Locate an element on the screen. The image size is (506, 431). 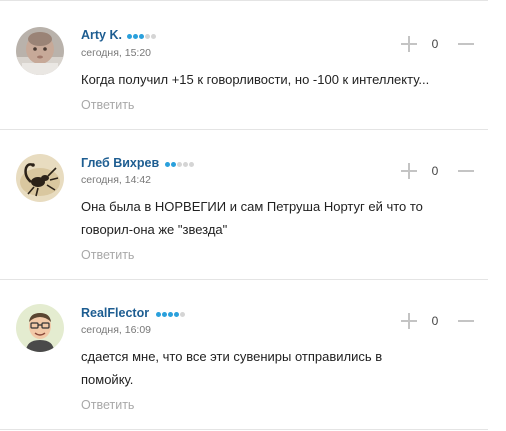
comment-date: сегодня, 16:09 is located at coordinates (116, 330).